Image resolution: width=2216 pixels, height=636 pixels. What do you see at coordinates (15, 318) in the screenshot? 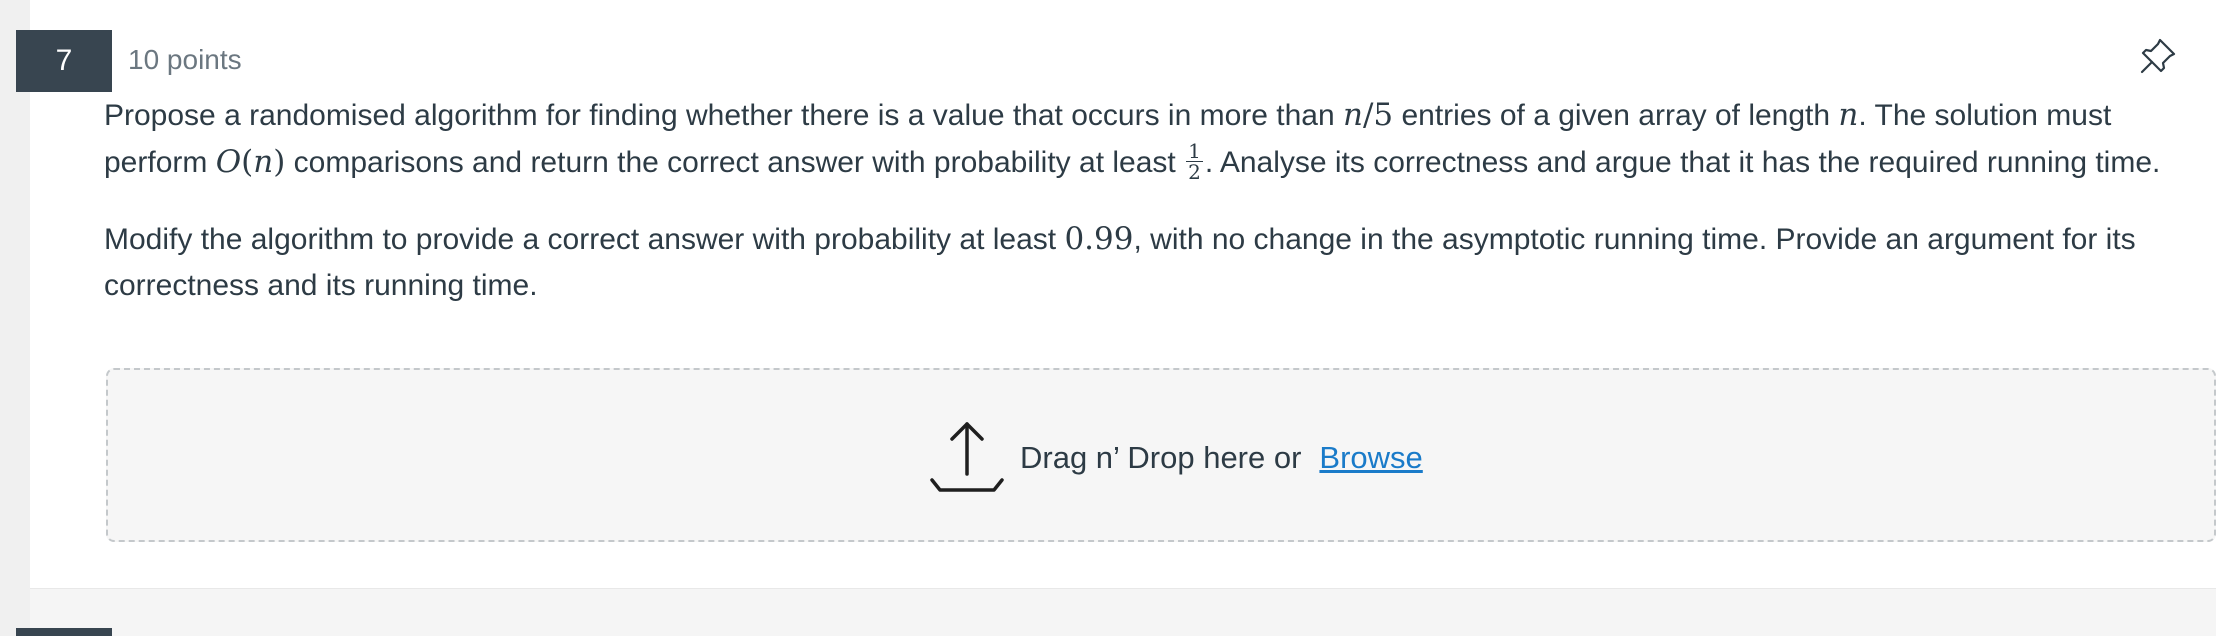
I see `left-margin` at bounding box center [15, 318].